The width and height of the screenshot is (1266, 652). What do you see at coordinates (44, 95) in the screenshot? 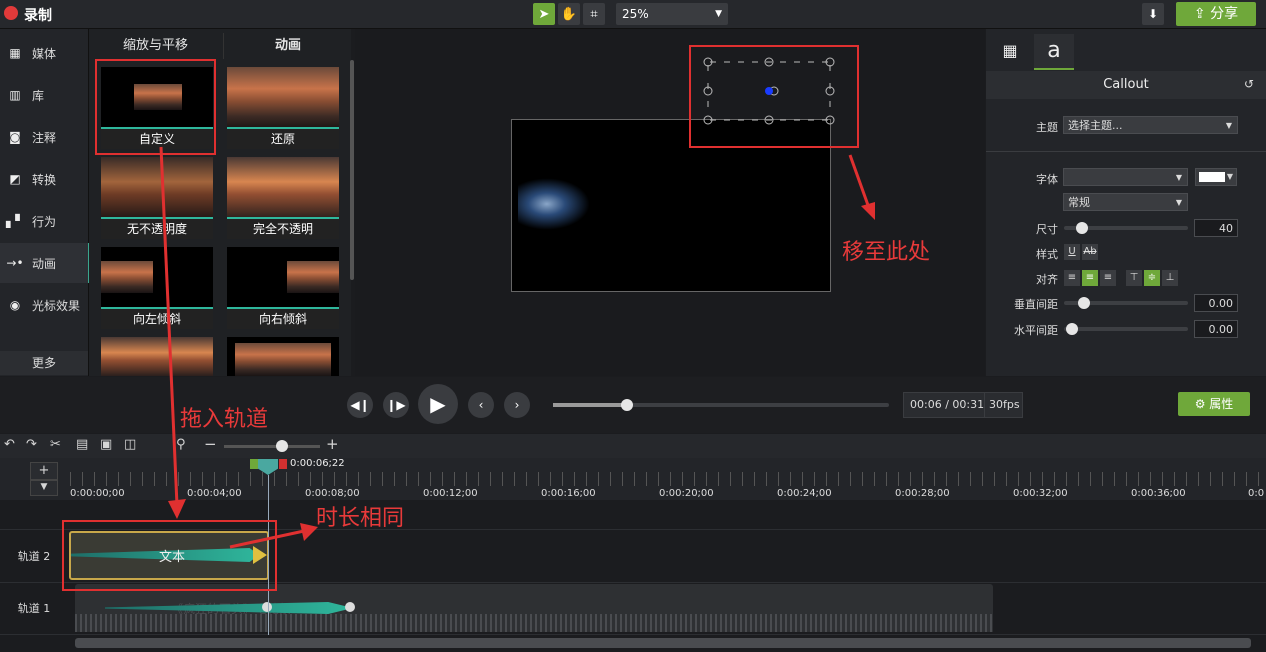
I see `sidebar-item-library: ▥ 库` at bounding box center [44, 95].